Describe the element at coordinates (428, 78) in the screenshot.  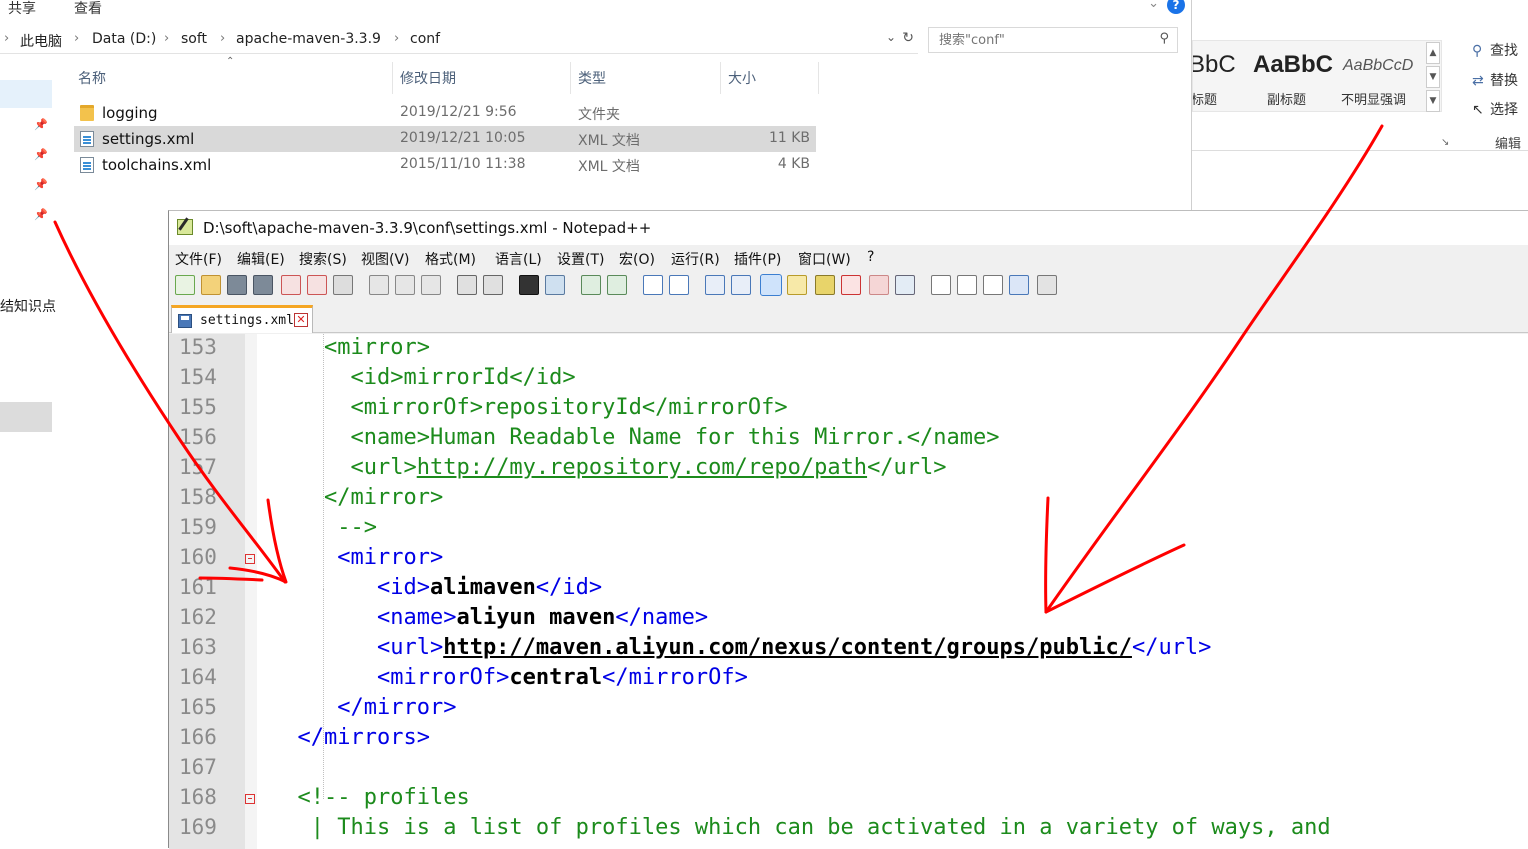
I see `column-header-date: 修改日期` at that location.